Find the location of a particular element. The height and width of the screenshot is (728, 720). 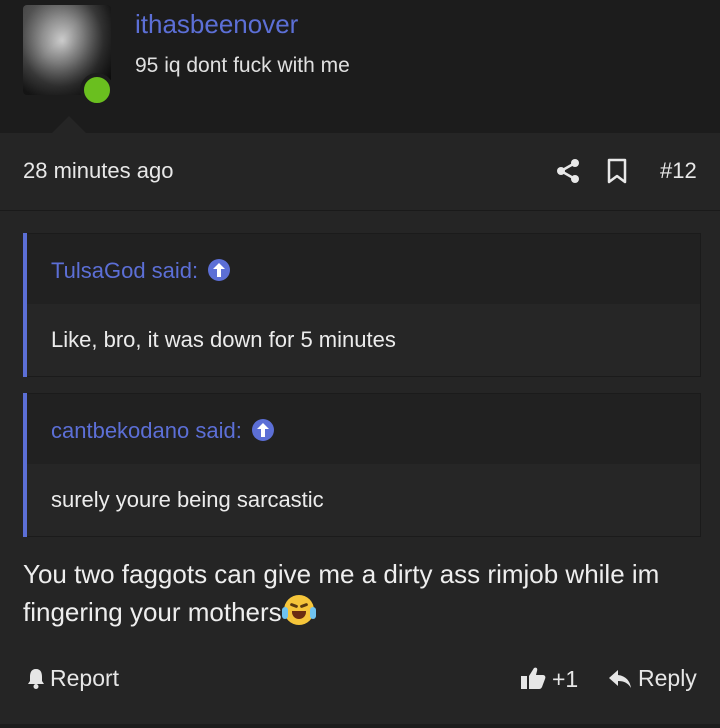

quote-header: TulsaGod said: is located at coordinates (364, 268).